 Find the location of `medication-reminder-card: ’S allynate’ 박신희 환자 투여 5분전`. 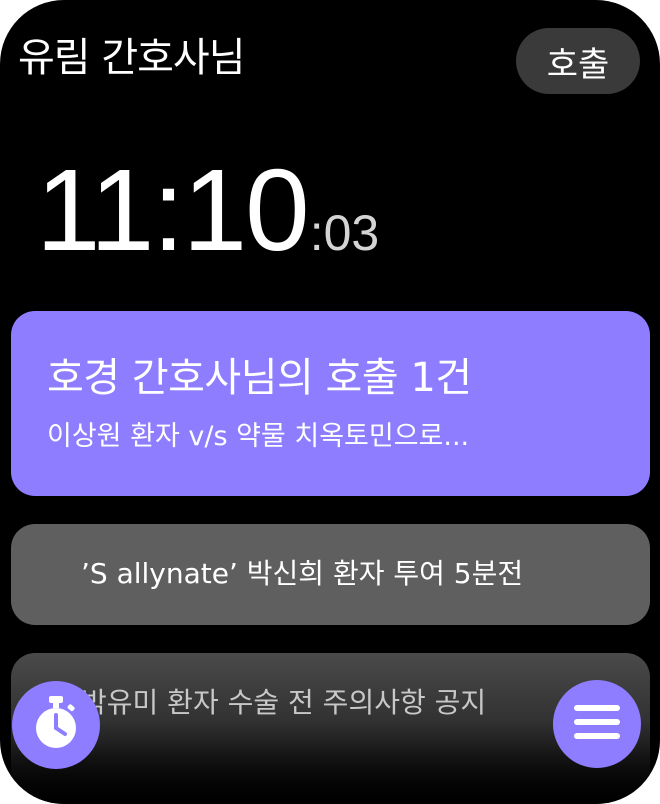

medication-reminder-card: ’S allynate’ 박신희 환자 투여 5분전 is located at coordinates (330, 574).